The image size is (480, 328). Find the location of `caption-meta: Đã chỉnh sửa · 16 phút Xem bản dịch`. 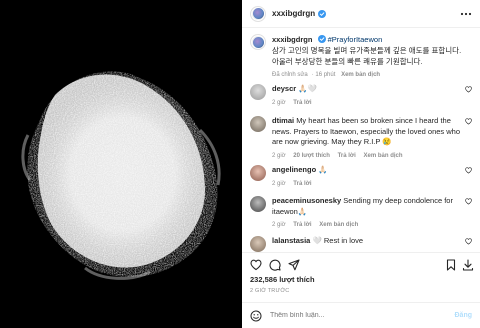

caption-meta: Đã chỉnh sửa · 16 phút Xem bản dịch is located at coordinates (326, 75).